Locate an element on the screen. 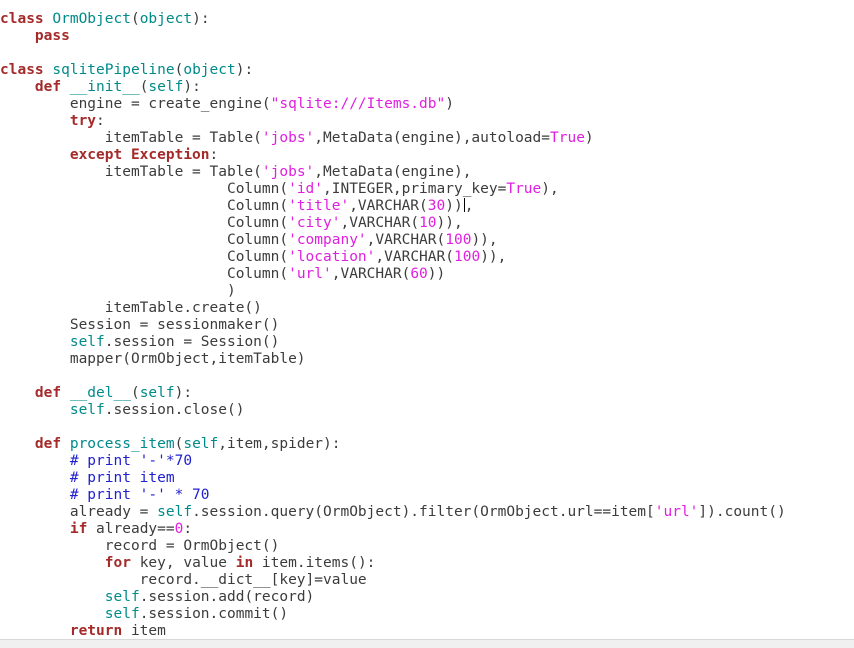 The width and height of the screenshot is (854, 648). code-token: for is located at coordinates (122, 563).